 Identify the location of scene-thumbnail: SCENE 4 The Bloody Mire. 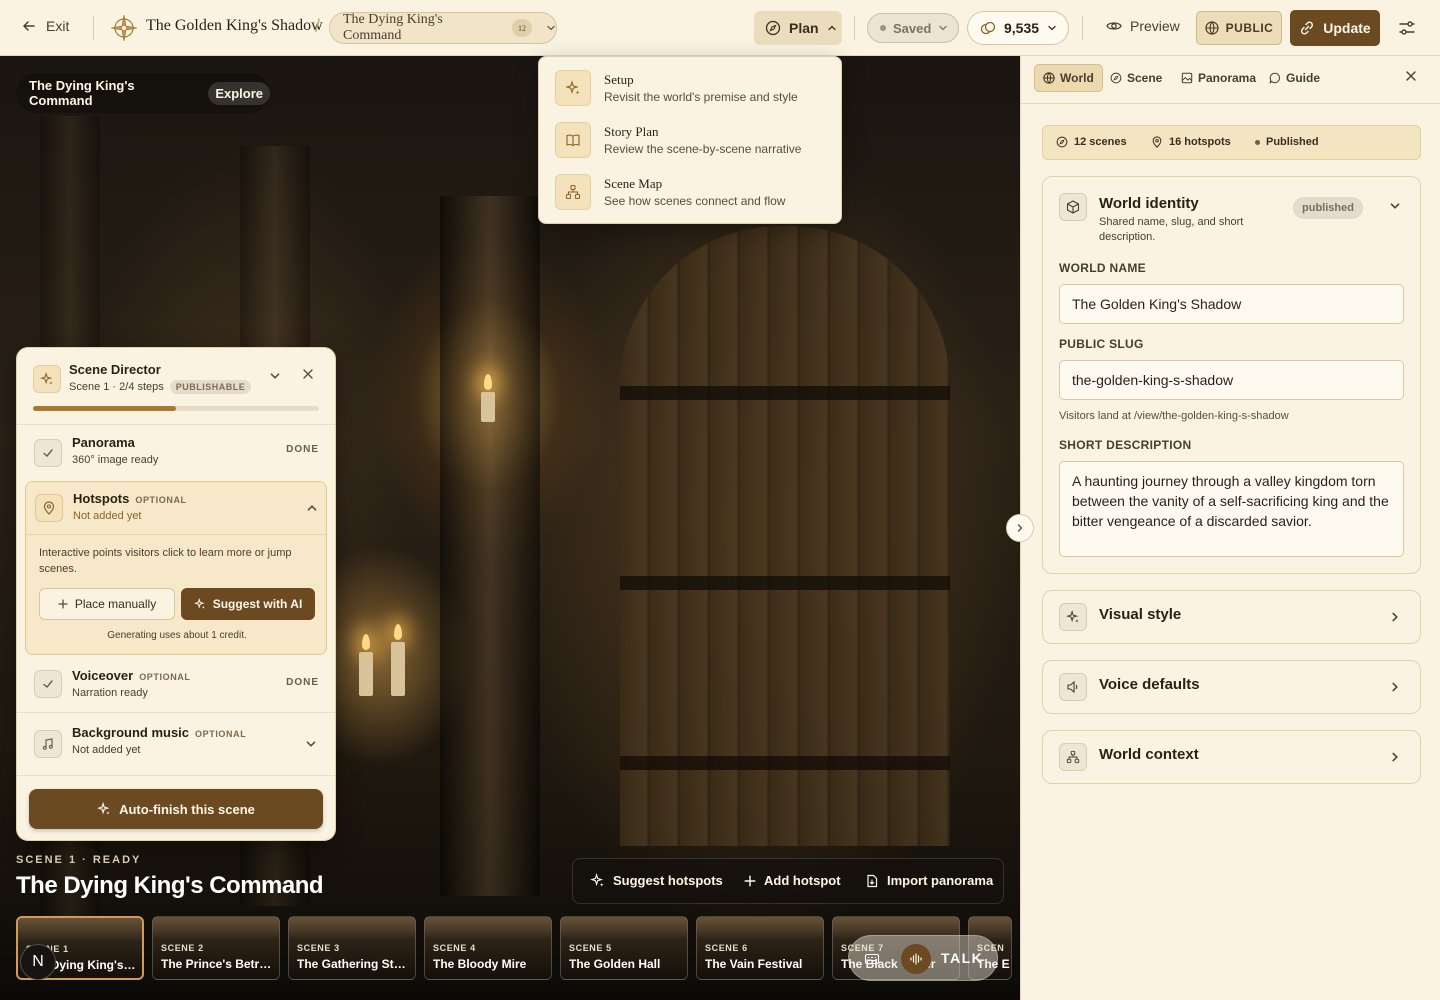
(488, 948).